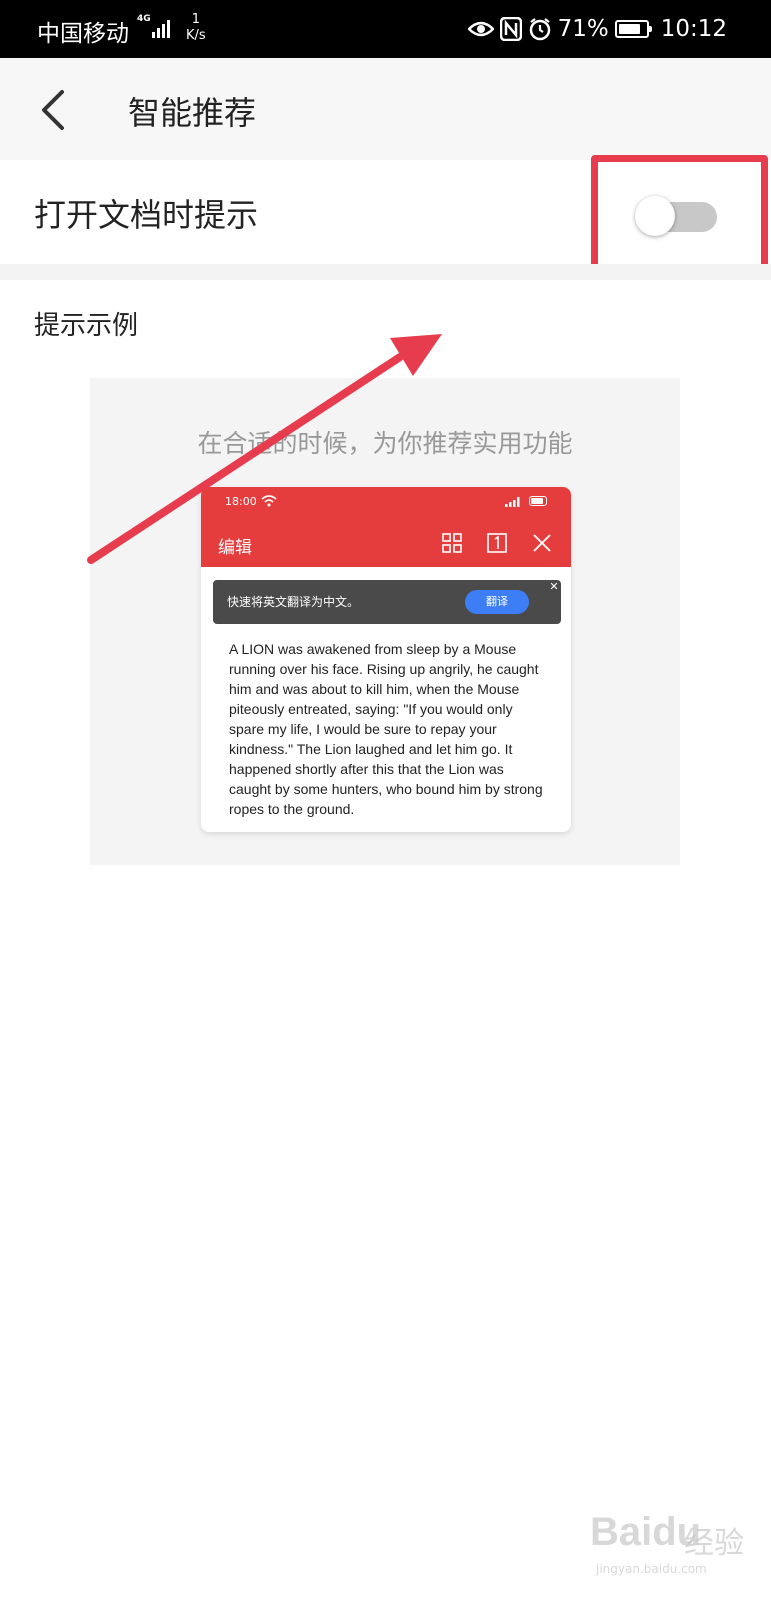 The height and width of the screenshot is (1600, 771). What do you see at coordinates (385, 109) in the screenshot?
I see `app-header: 智能推荐` at bounding box center [385, 109].